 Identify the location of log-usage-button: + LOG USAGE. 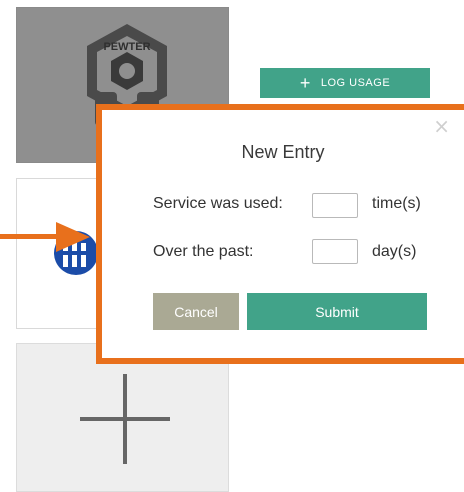
(345, 83).